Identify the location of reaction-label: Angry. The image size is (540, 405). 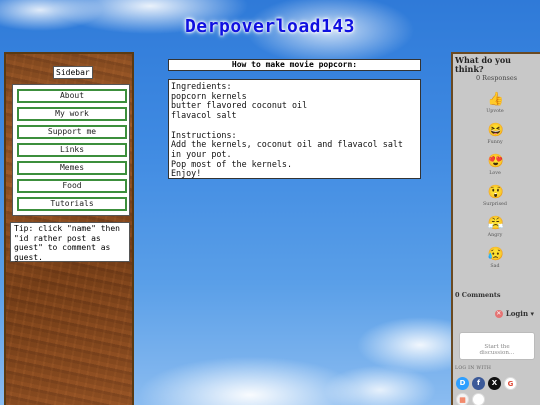
(495, 235).